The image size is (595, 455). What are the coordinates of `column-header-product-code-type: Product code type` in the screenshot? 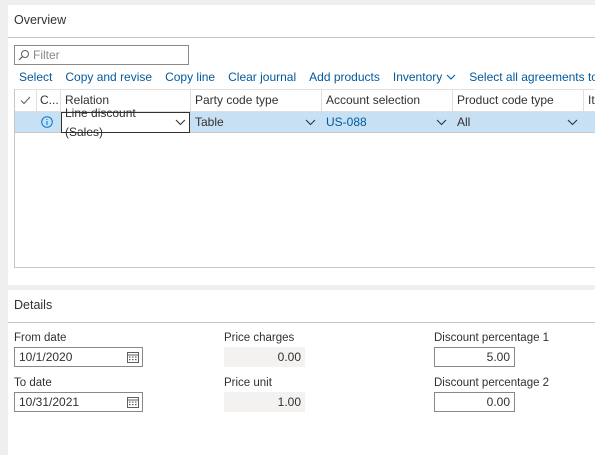 It's located at (518, 101).